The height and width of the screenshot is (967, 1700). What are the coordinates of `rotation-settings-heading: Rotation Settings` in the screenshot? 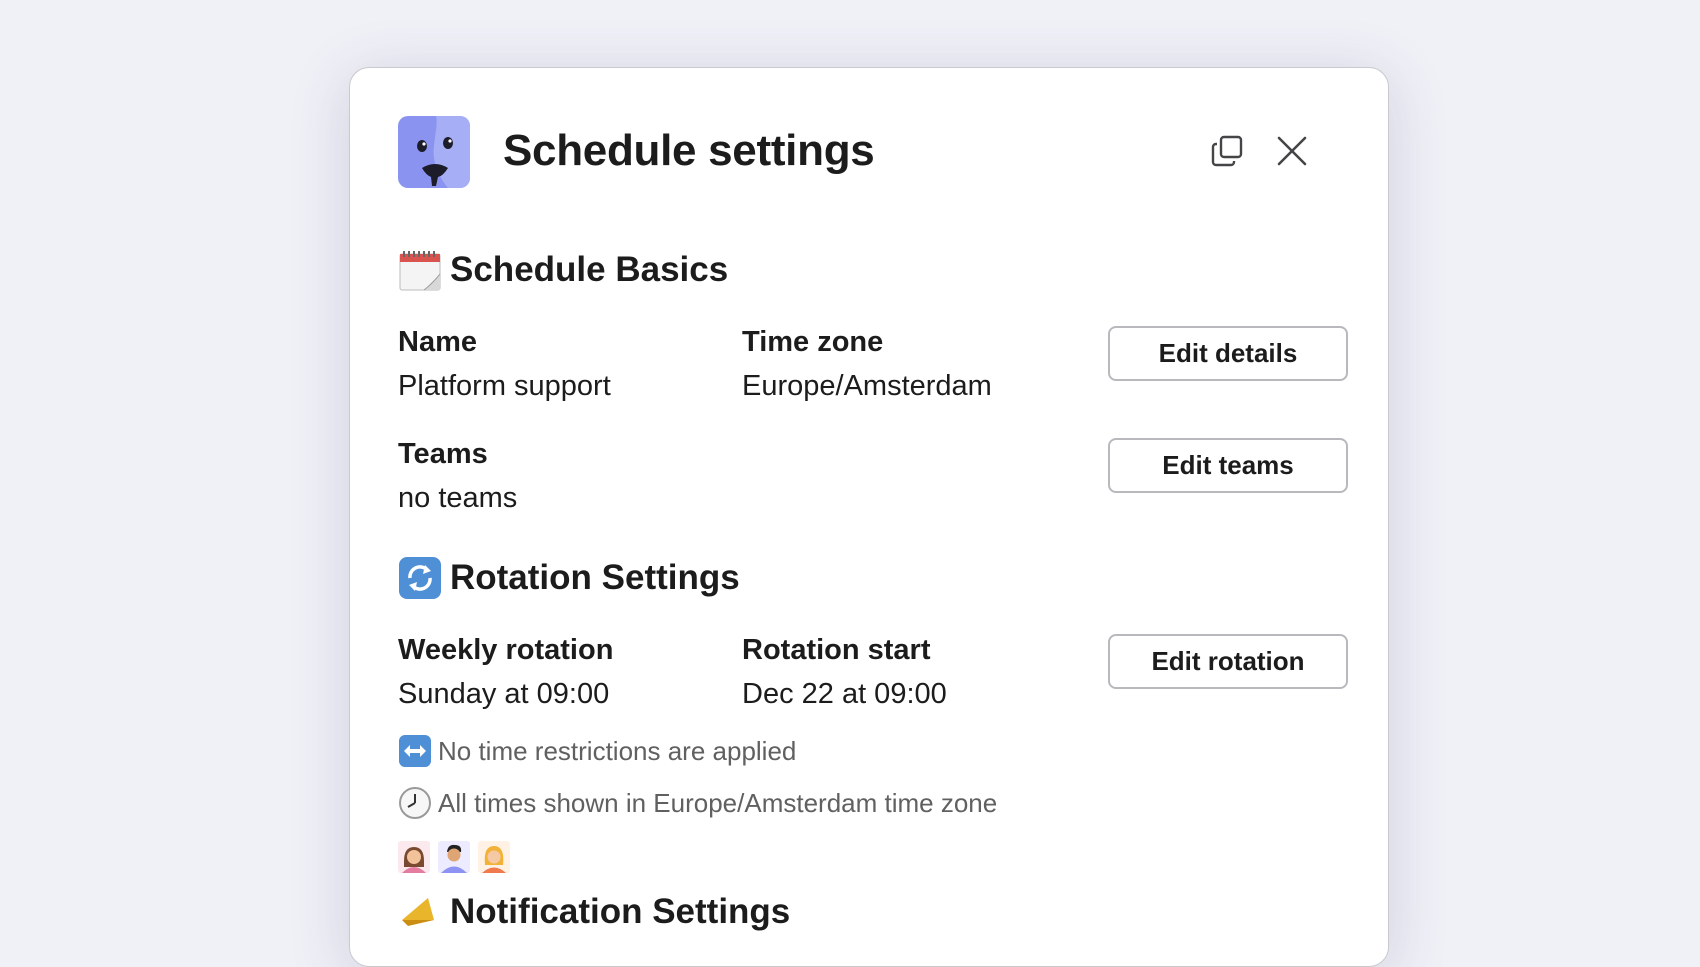 It's located at (873, 578).